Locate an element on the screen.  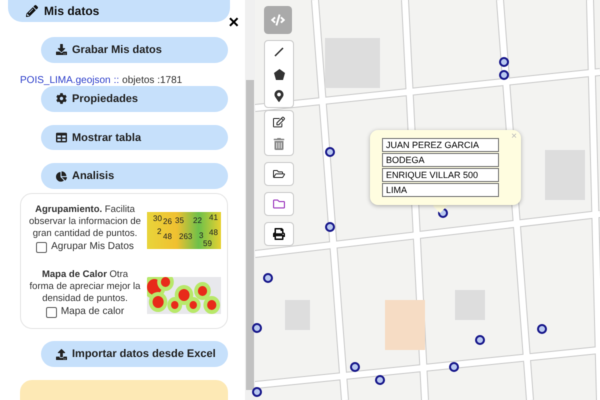
upload-icon is located at coordinates (61, 354).